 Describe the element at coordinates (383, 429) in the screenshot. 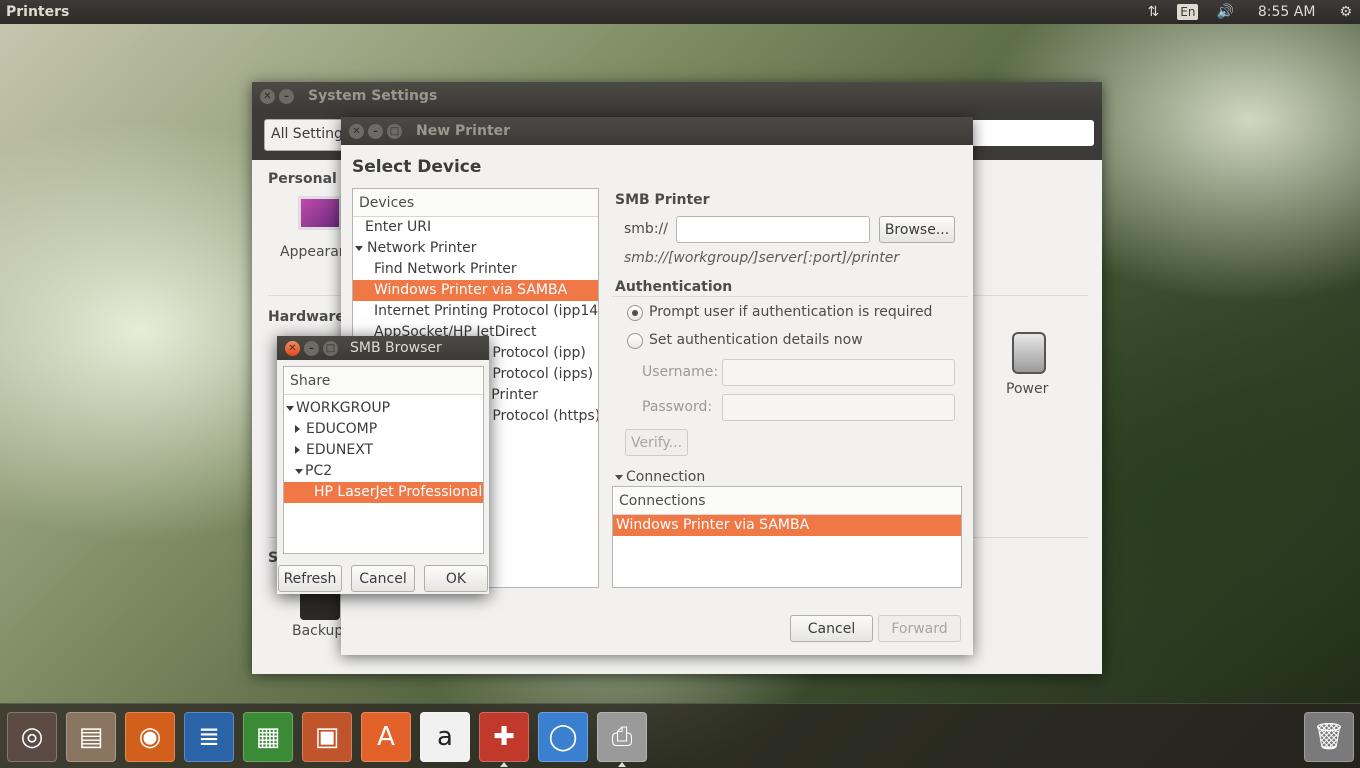

I see `tree-item: EDUCOMP` at that location.